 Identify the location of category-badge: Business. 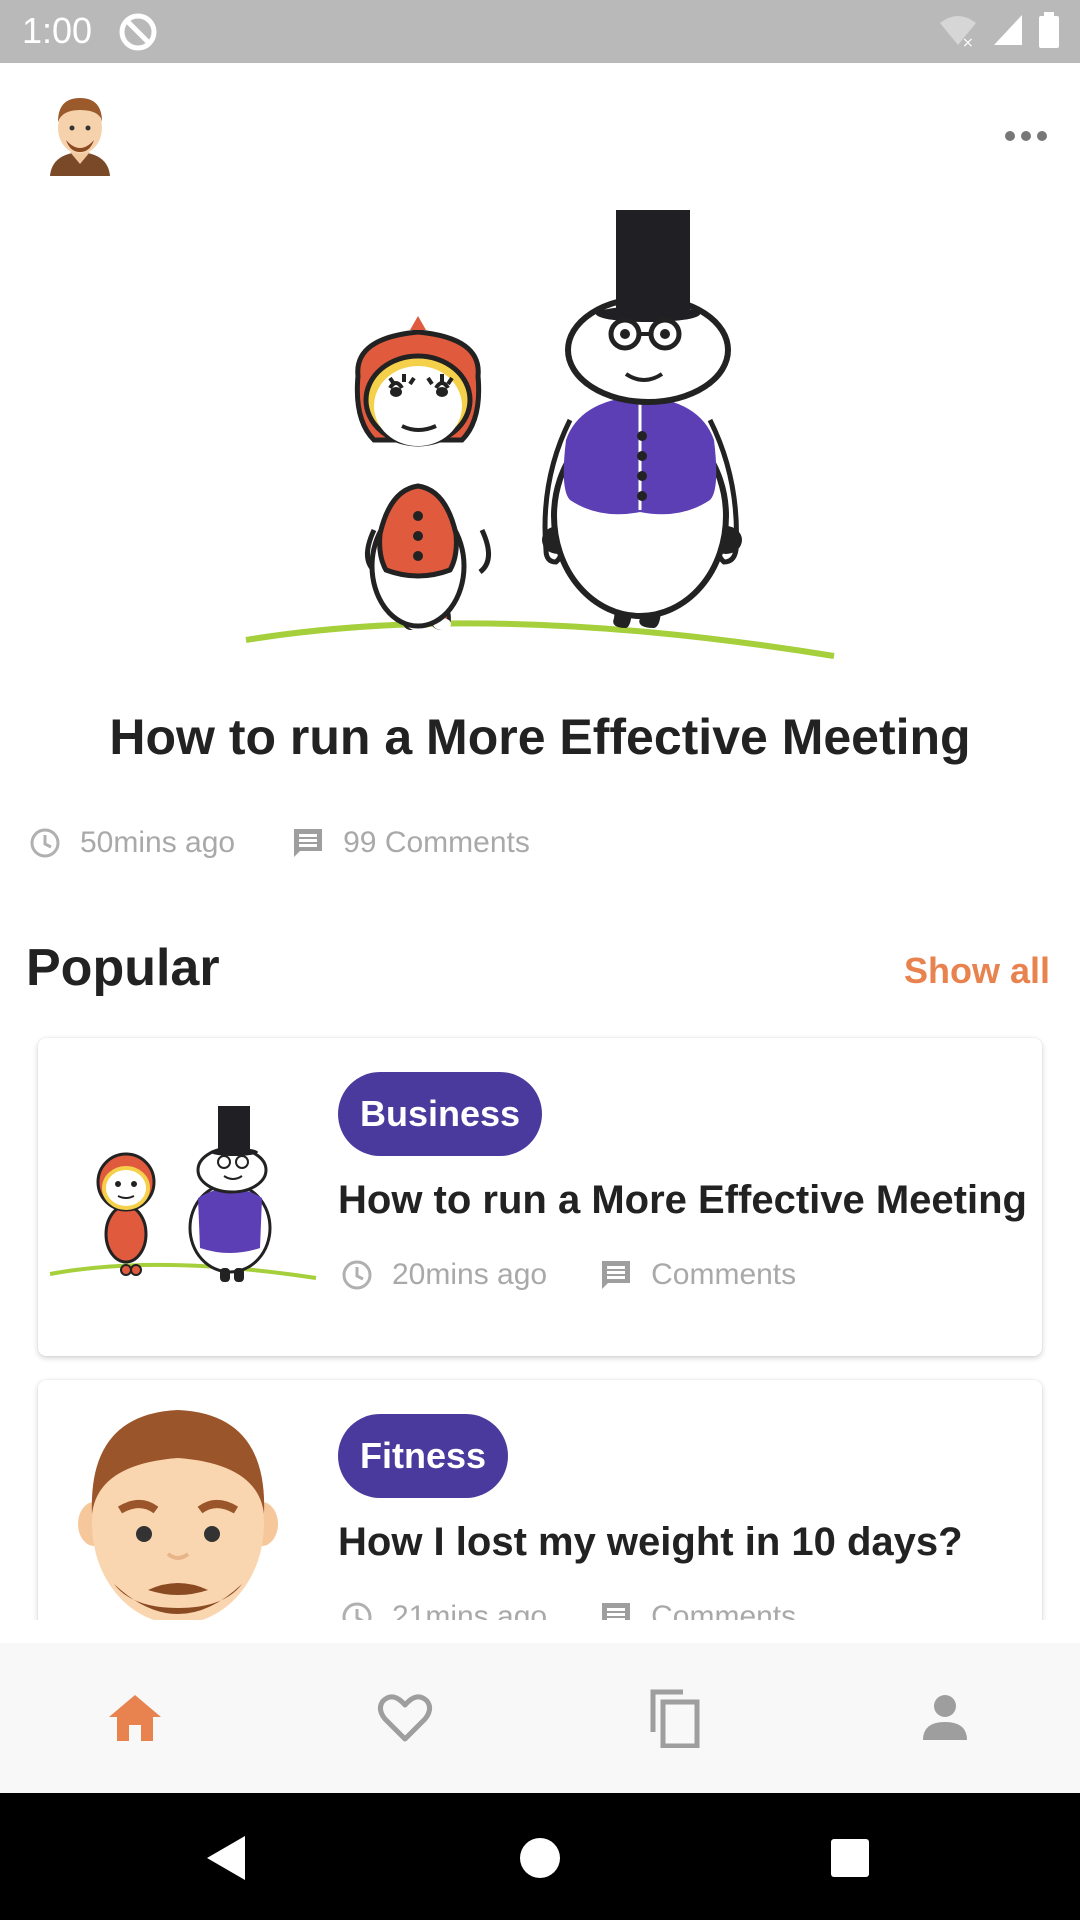
(440, 1114).